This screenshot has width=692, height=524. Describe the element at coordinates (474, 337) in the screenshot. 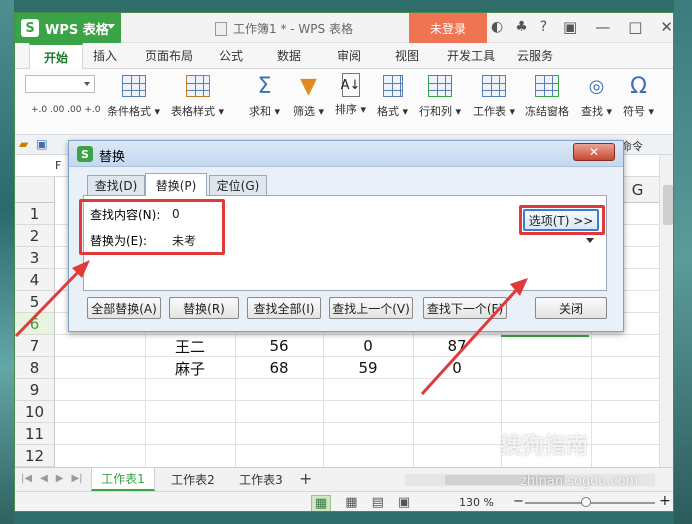

I see `arrow-to-options` at that location.